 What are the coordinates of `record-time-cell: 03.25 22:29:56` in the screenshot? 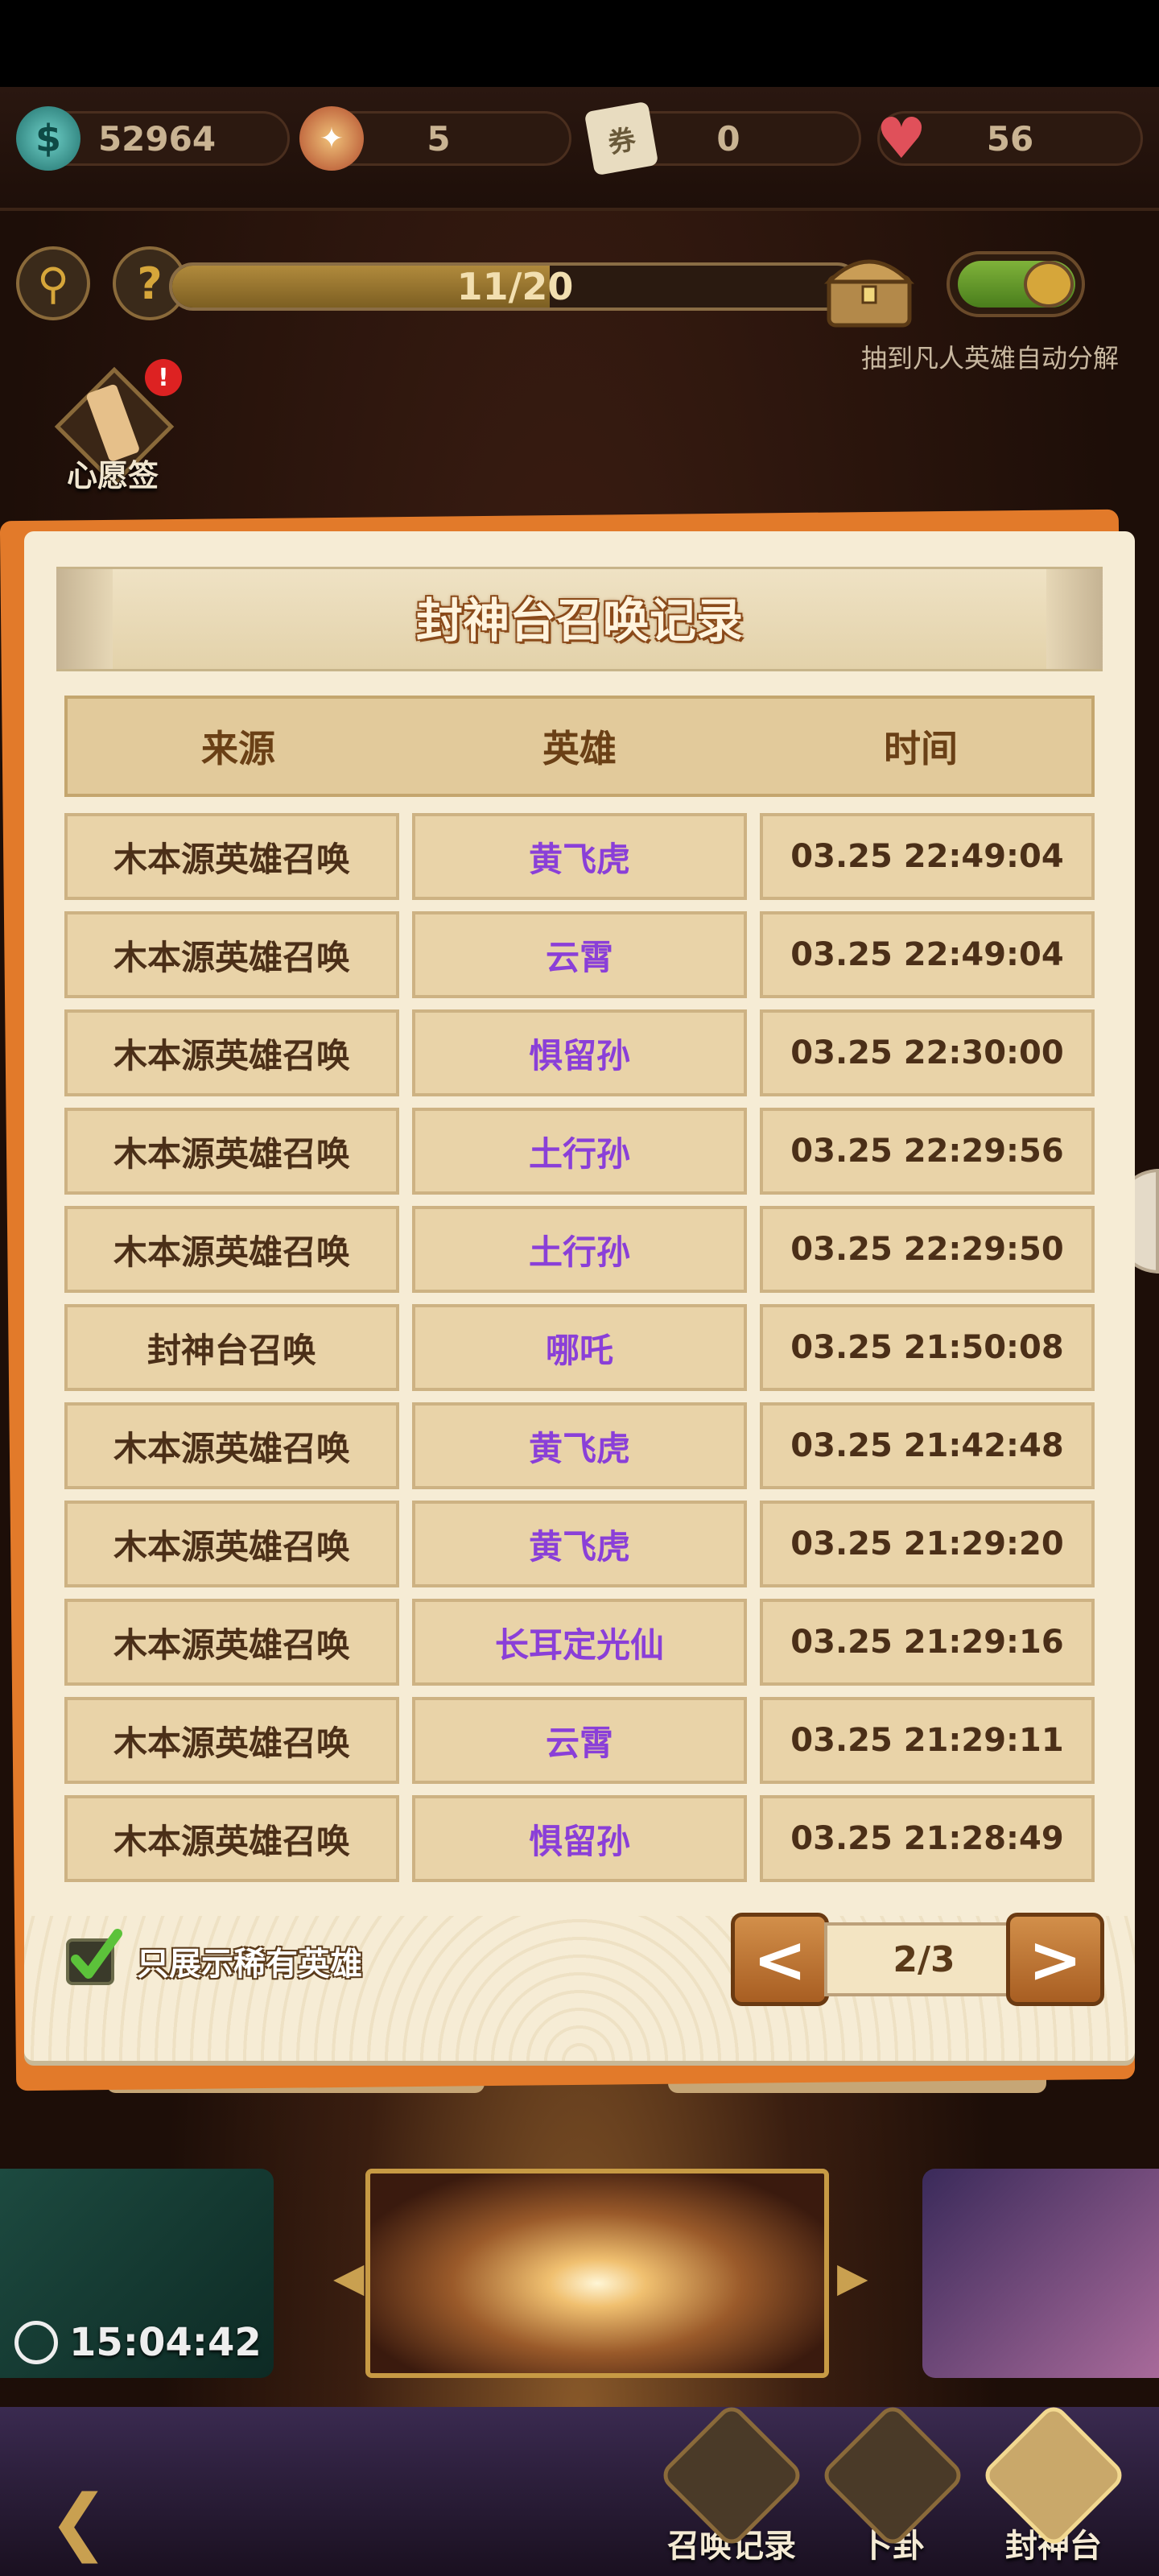 It's located at (927, 1151).